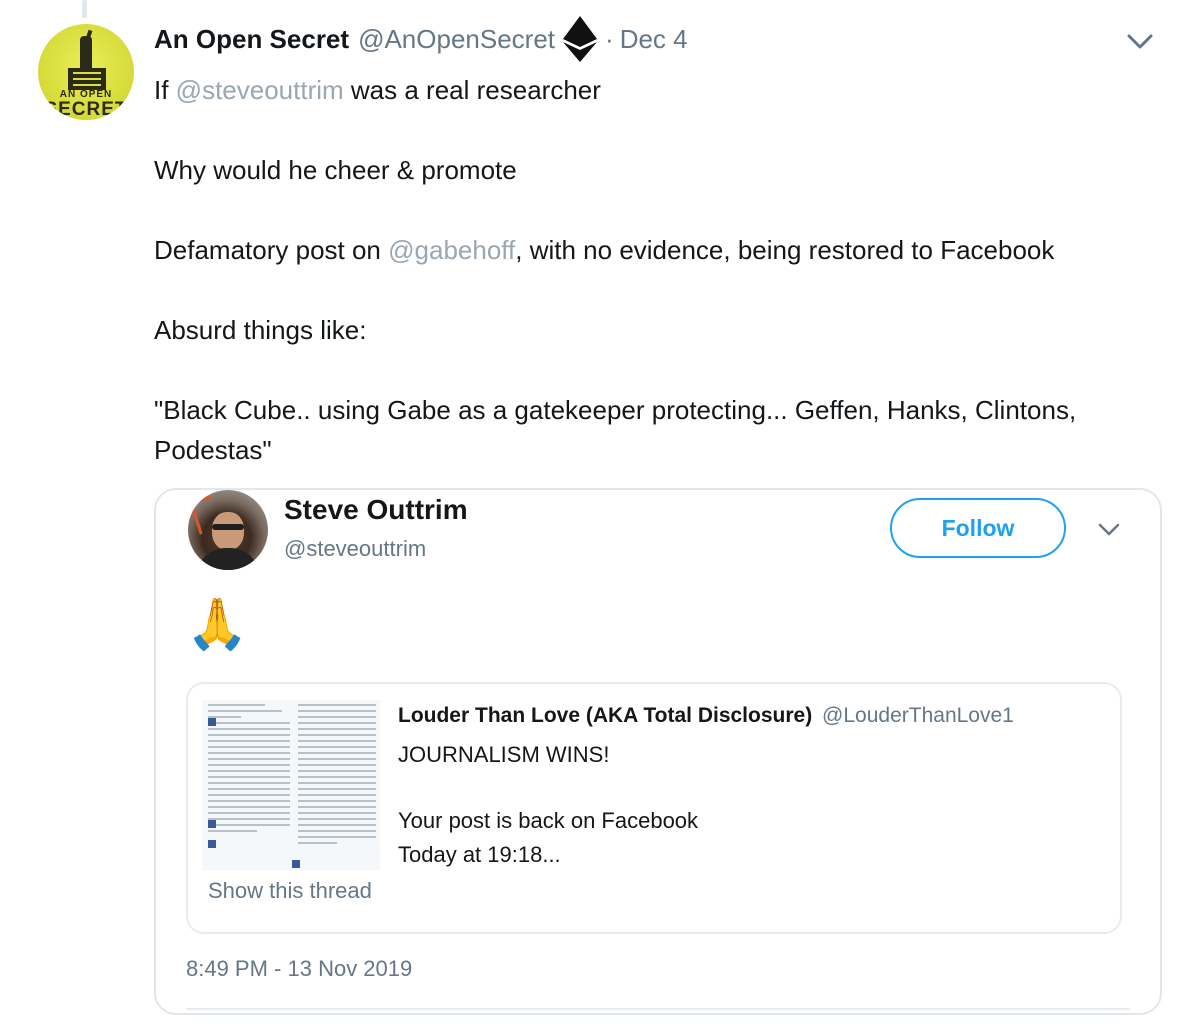 The width and height of the screenshot is (1192, 1036). Describe the element at coordinates (605, 715) in the screenshot. I see `quoted-author-name: Louder Than Love (AKA Total Disclosure)` at that location.